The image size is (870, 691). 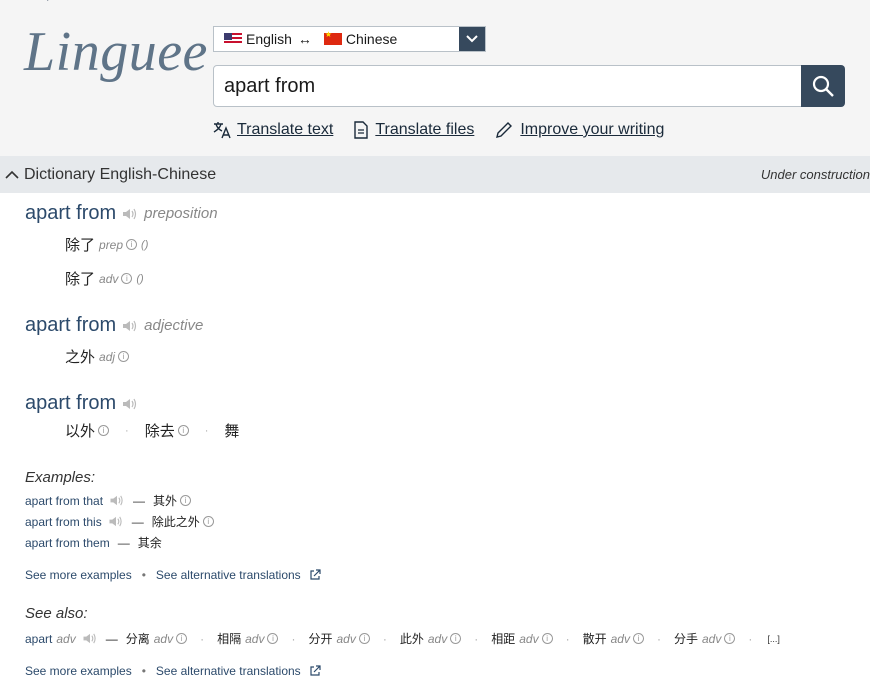 I want to click on example-source: apart from them, so click(x=67, y=543).